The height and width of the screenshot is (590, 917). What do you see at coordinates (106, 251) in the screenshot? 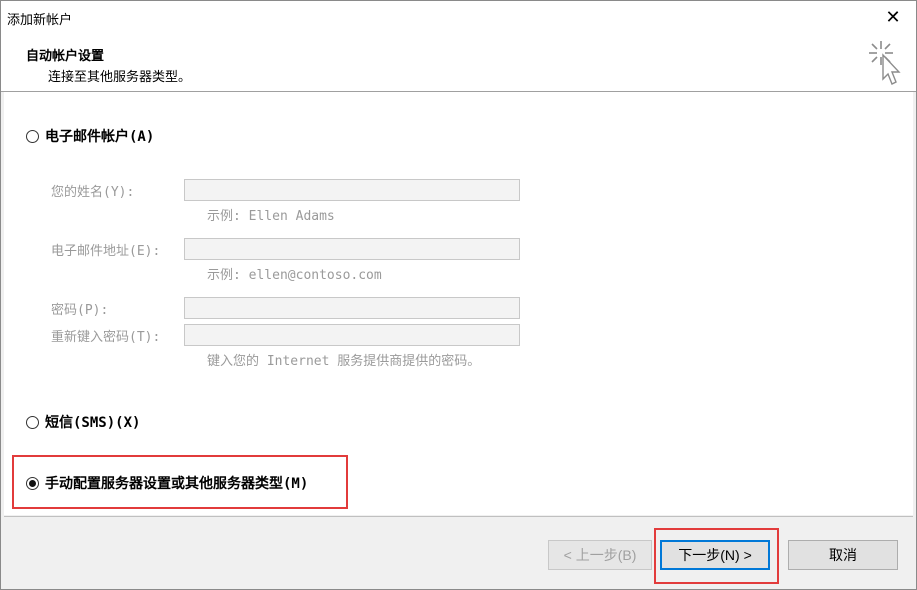
I see `email-address-label: 电子邮件地址(E):` at bounding box center [106, 251].